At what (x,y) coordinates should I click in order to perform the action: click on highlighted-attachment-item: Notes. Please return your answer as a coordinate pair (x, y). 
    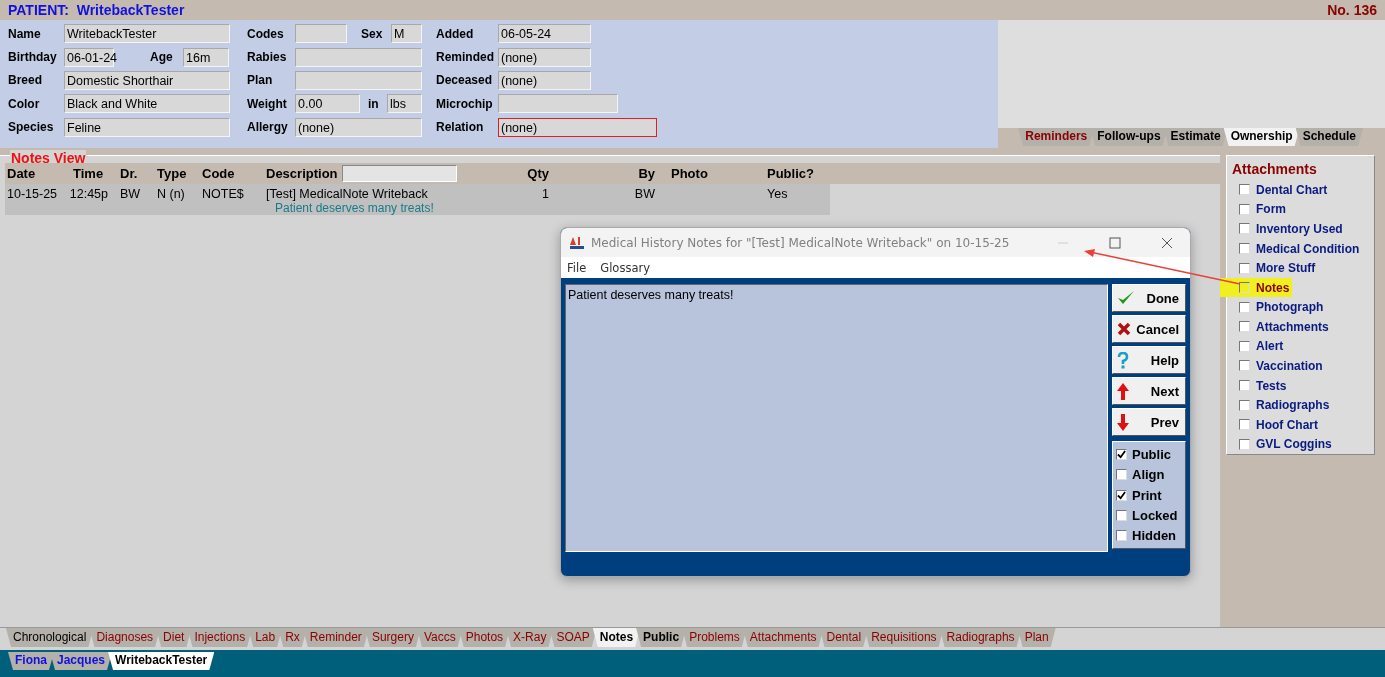
    Looking at the image, I should click on (1256, 287).